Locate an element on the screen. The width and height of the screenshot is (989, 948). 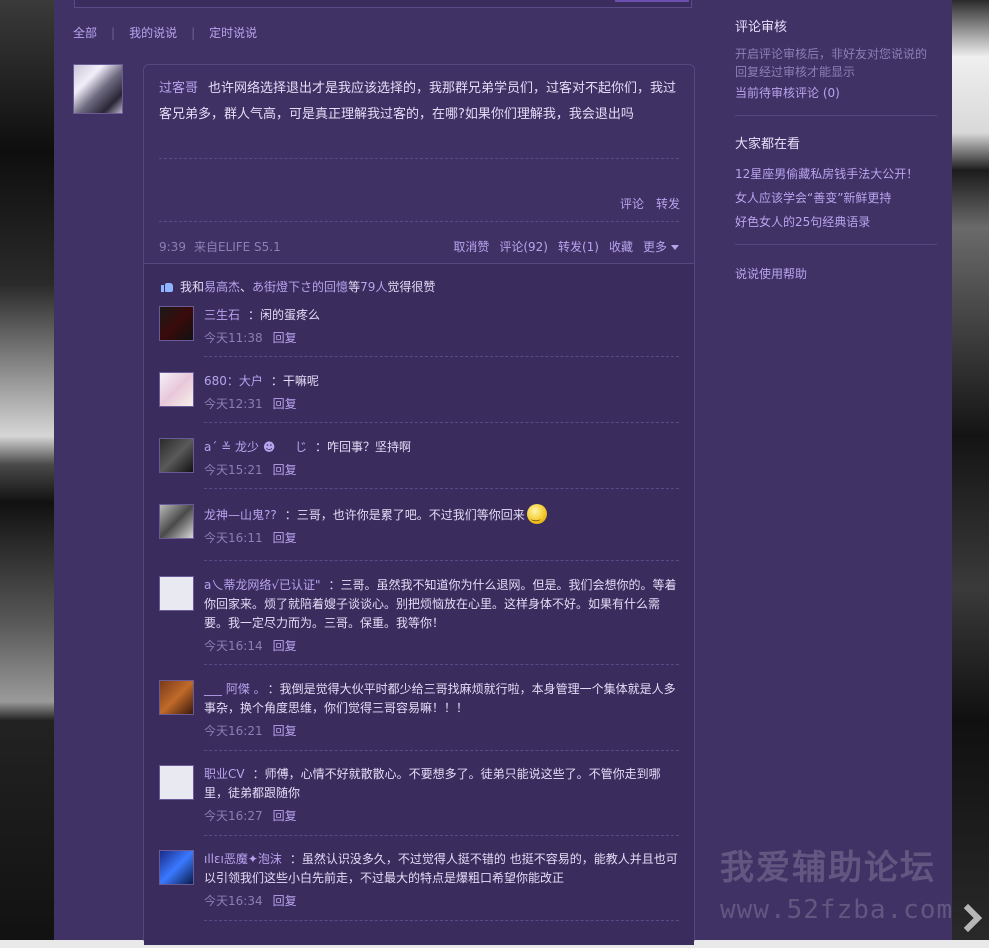
post-inner-actions: 评论 转发 is located at coordinates (650, 203).